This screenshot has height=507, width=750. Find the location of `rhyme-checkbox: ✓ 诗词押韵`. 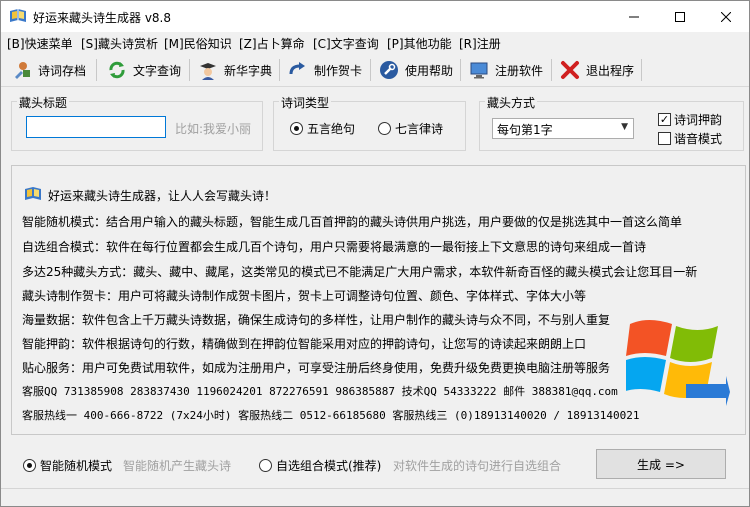

rhyme-checkbox: ✓ 诗词押韵 is located at coordinates (690, 119).